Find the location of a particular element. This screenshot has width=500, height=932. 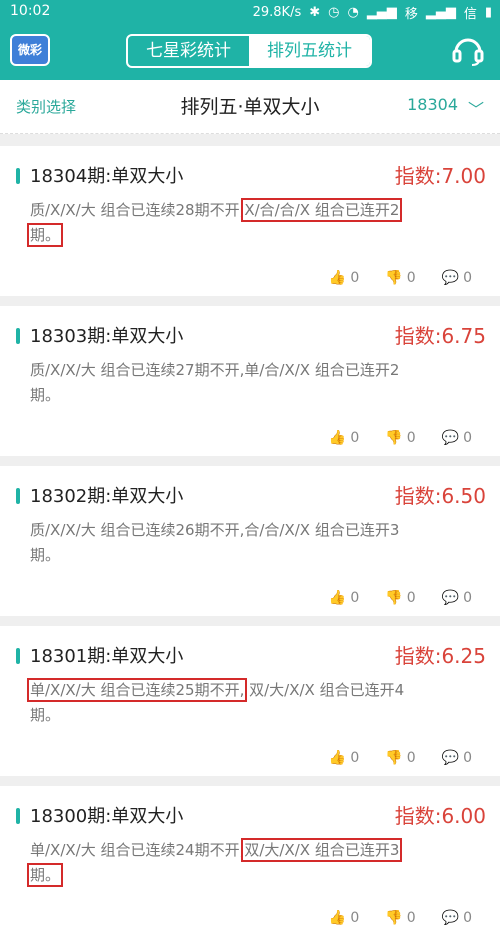

desc-part-b: 双/大/X/X 组合已连开4 is located at coordinates (327, 690).